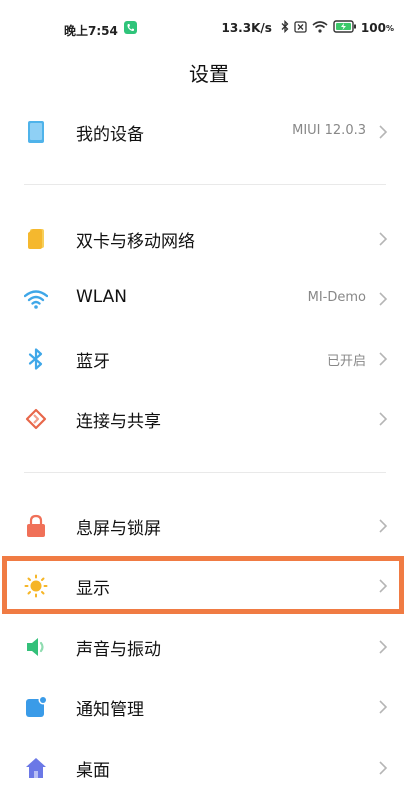  Describe the element at coordinates (209, 768) in the screenshot. I see `settings-item-home-screen: 桌面` at that location.